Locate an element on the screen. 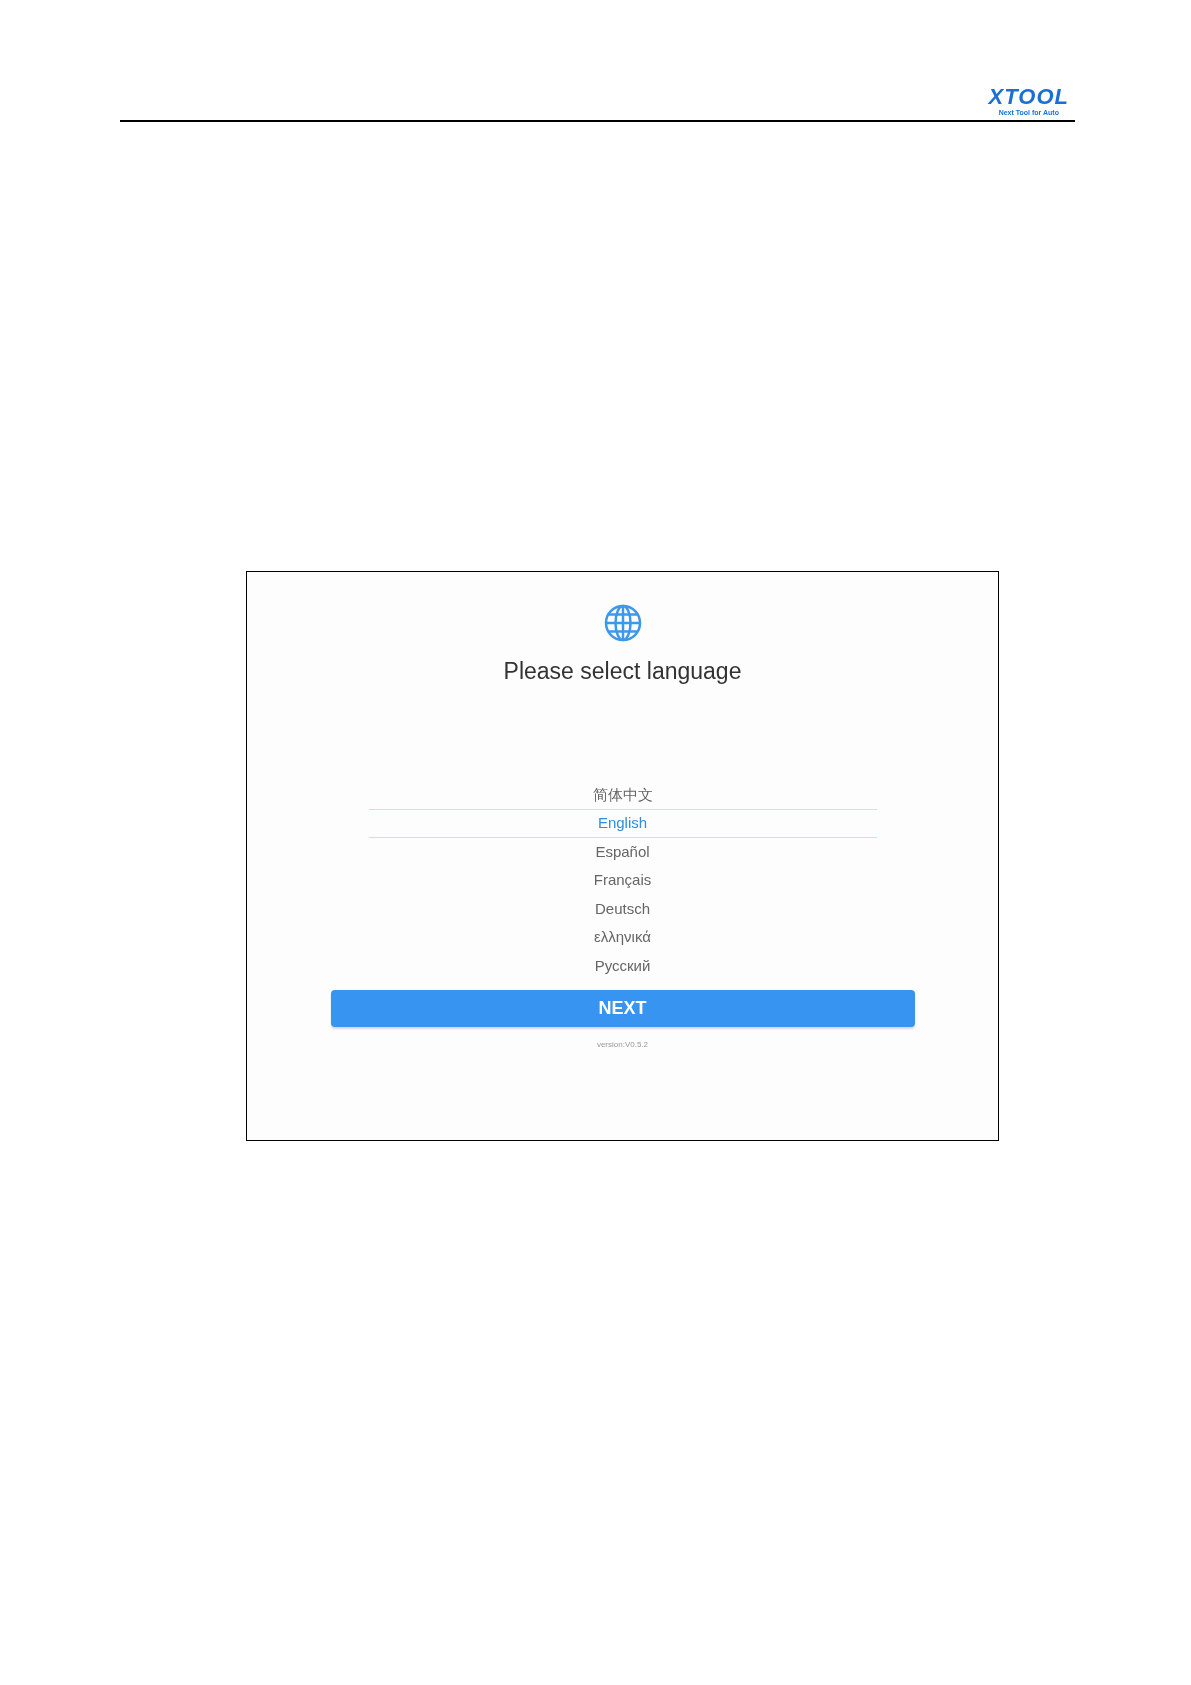  language-option: ελληνικά is located at coordinates (622, 937).